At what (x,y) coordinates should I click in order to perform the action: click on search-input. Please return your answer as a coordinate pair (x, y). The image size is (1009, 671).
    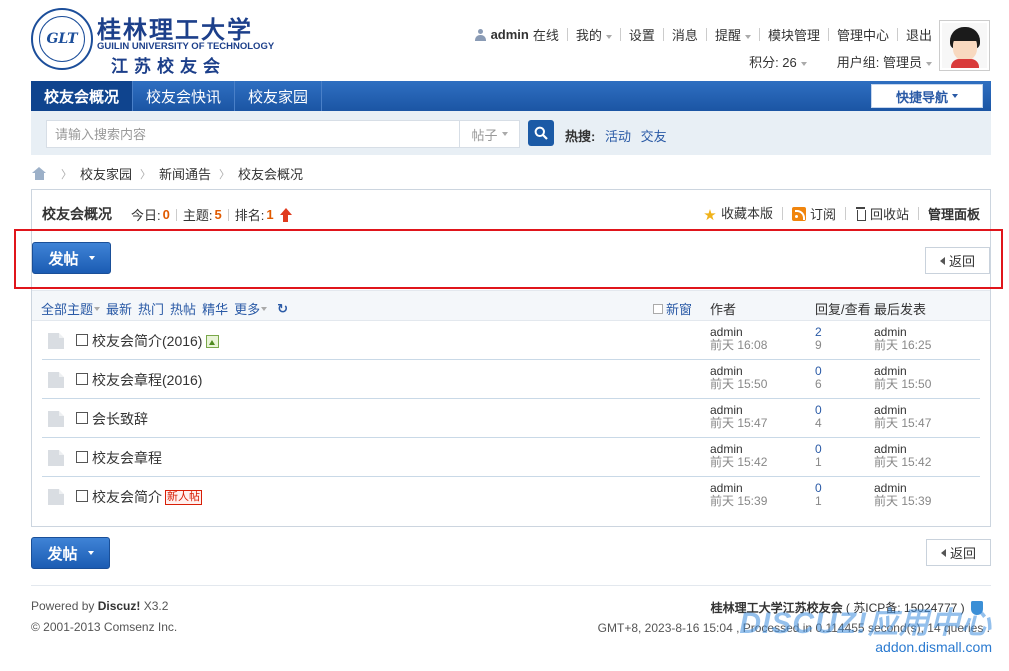
    Looking at the image, I should click on (253, 134).